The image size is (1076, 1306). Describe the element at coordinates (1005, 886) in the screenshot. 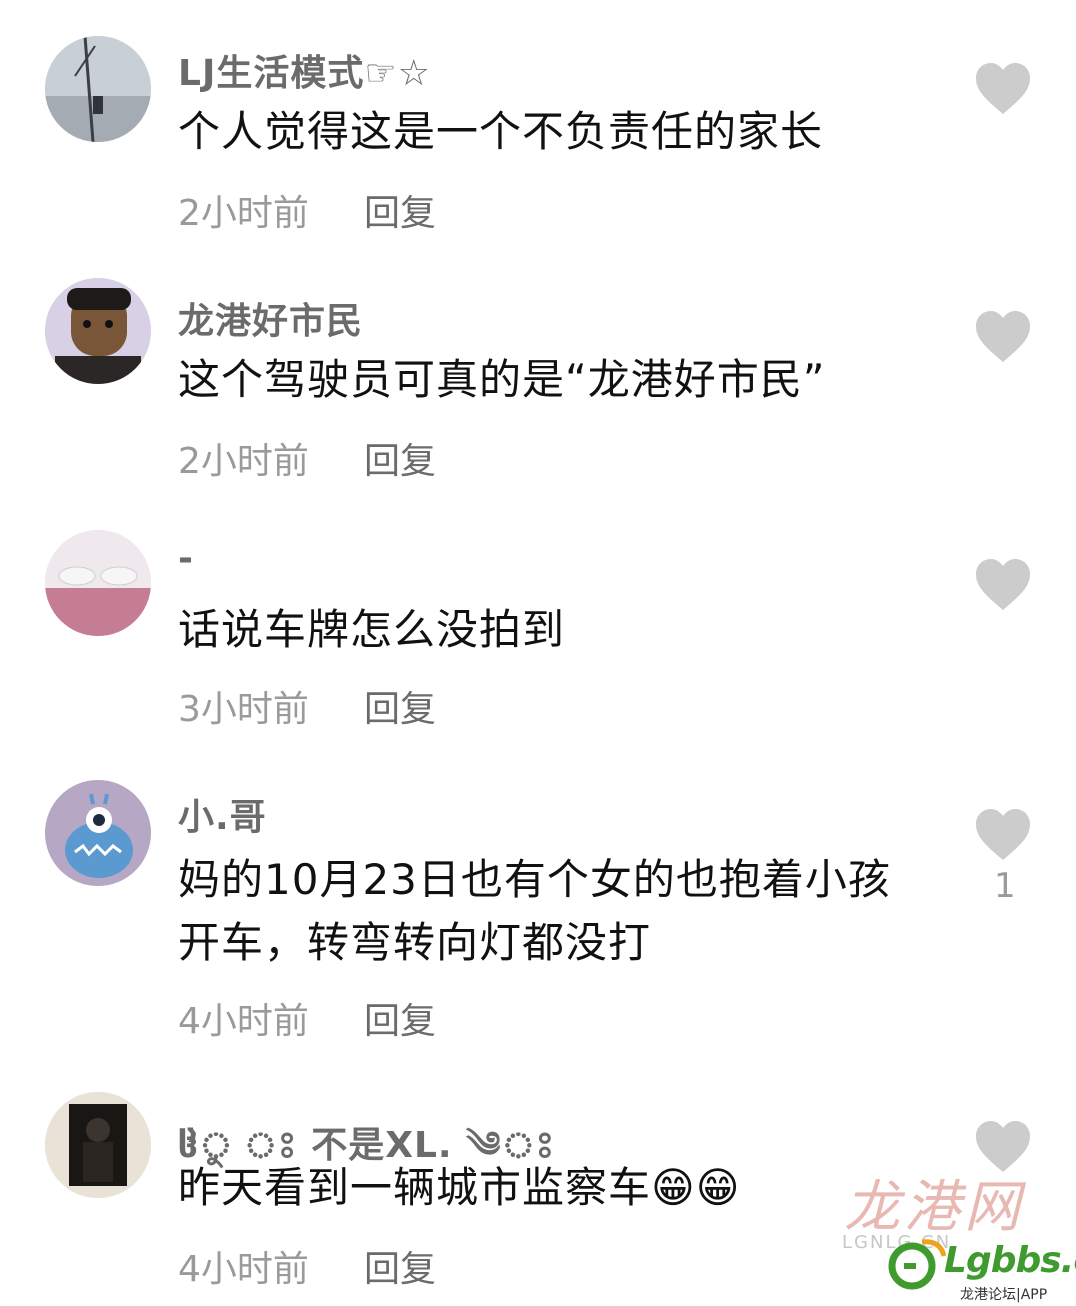

I see `like-count: 1` at that location.